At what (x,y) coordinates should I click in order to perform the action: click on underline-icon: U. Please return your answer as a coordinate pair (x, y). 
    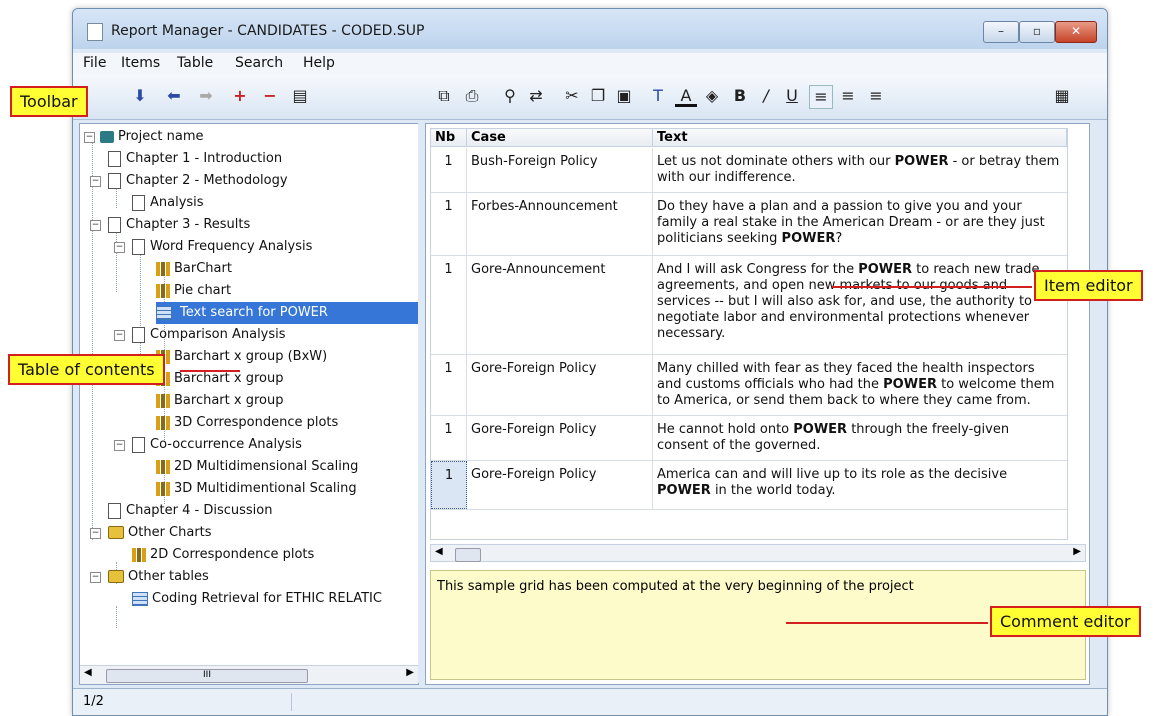
    Looking at the image, I should click on (792, 96).